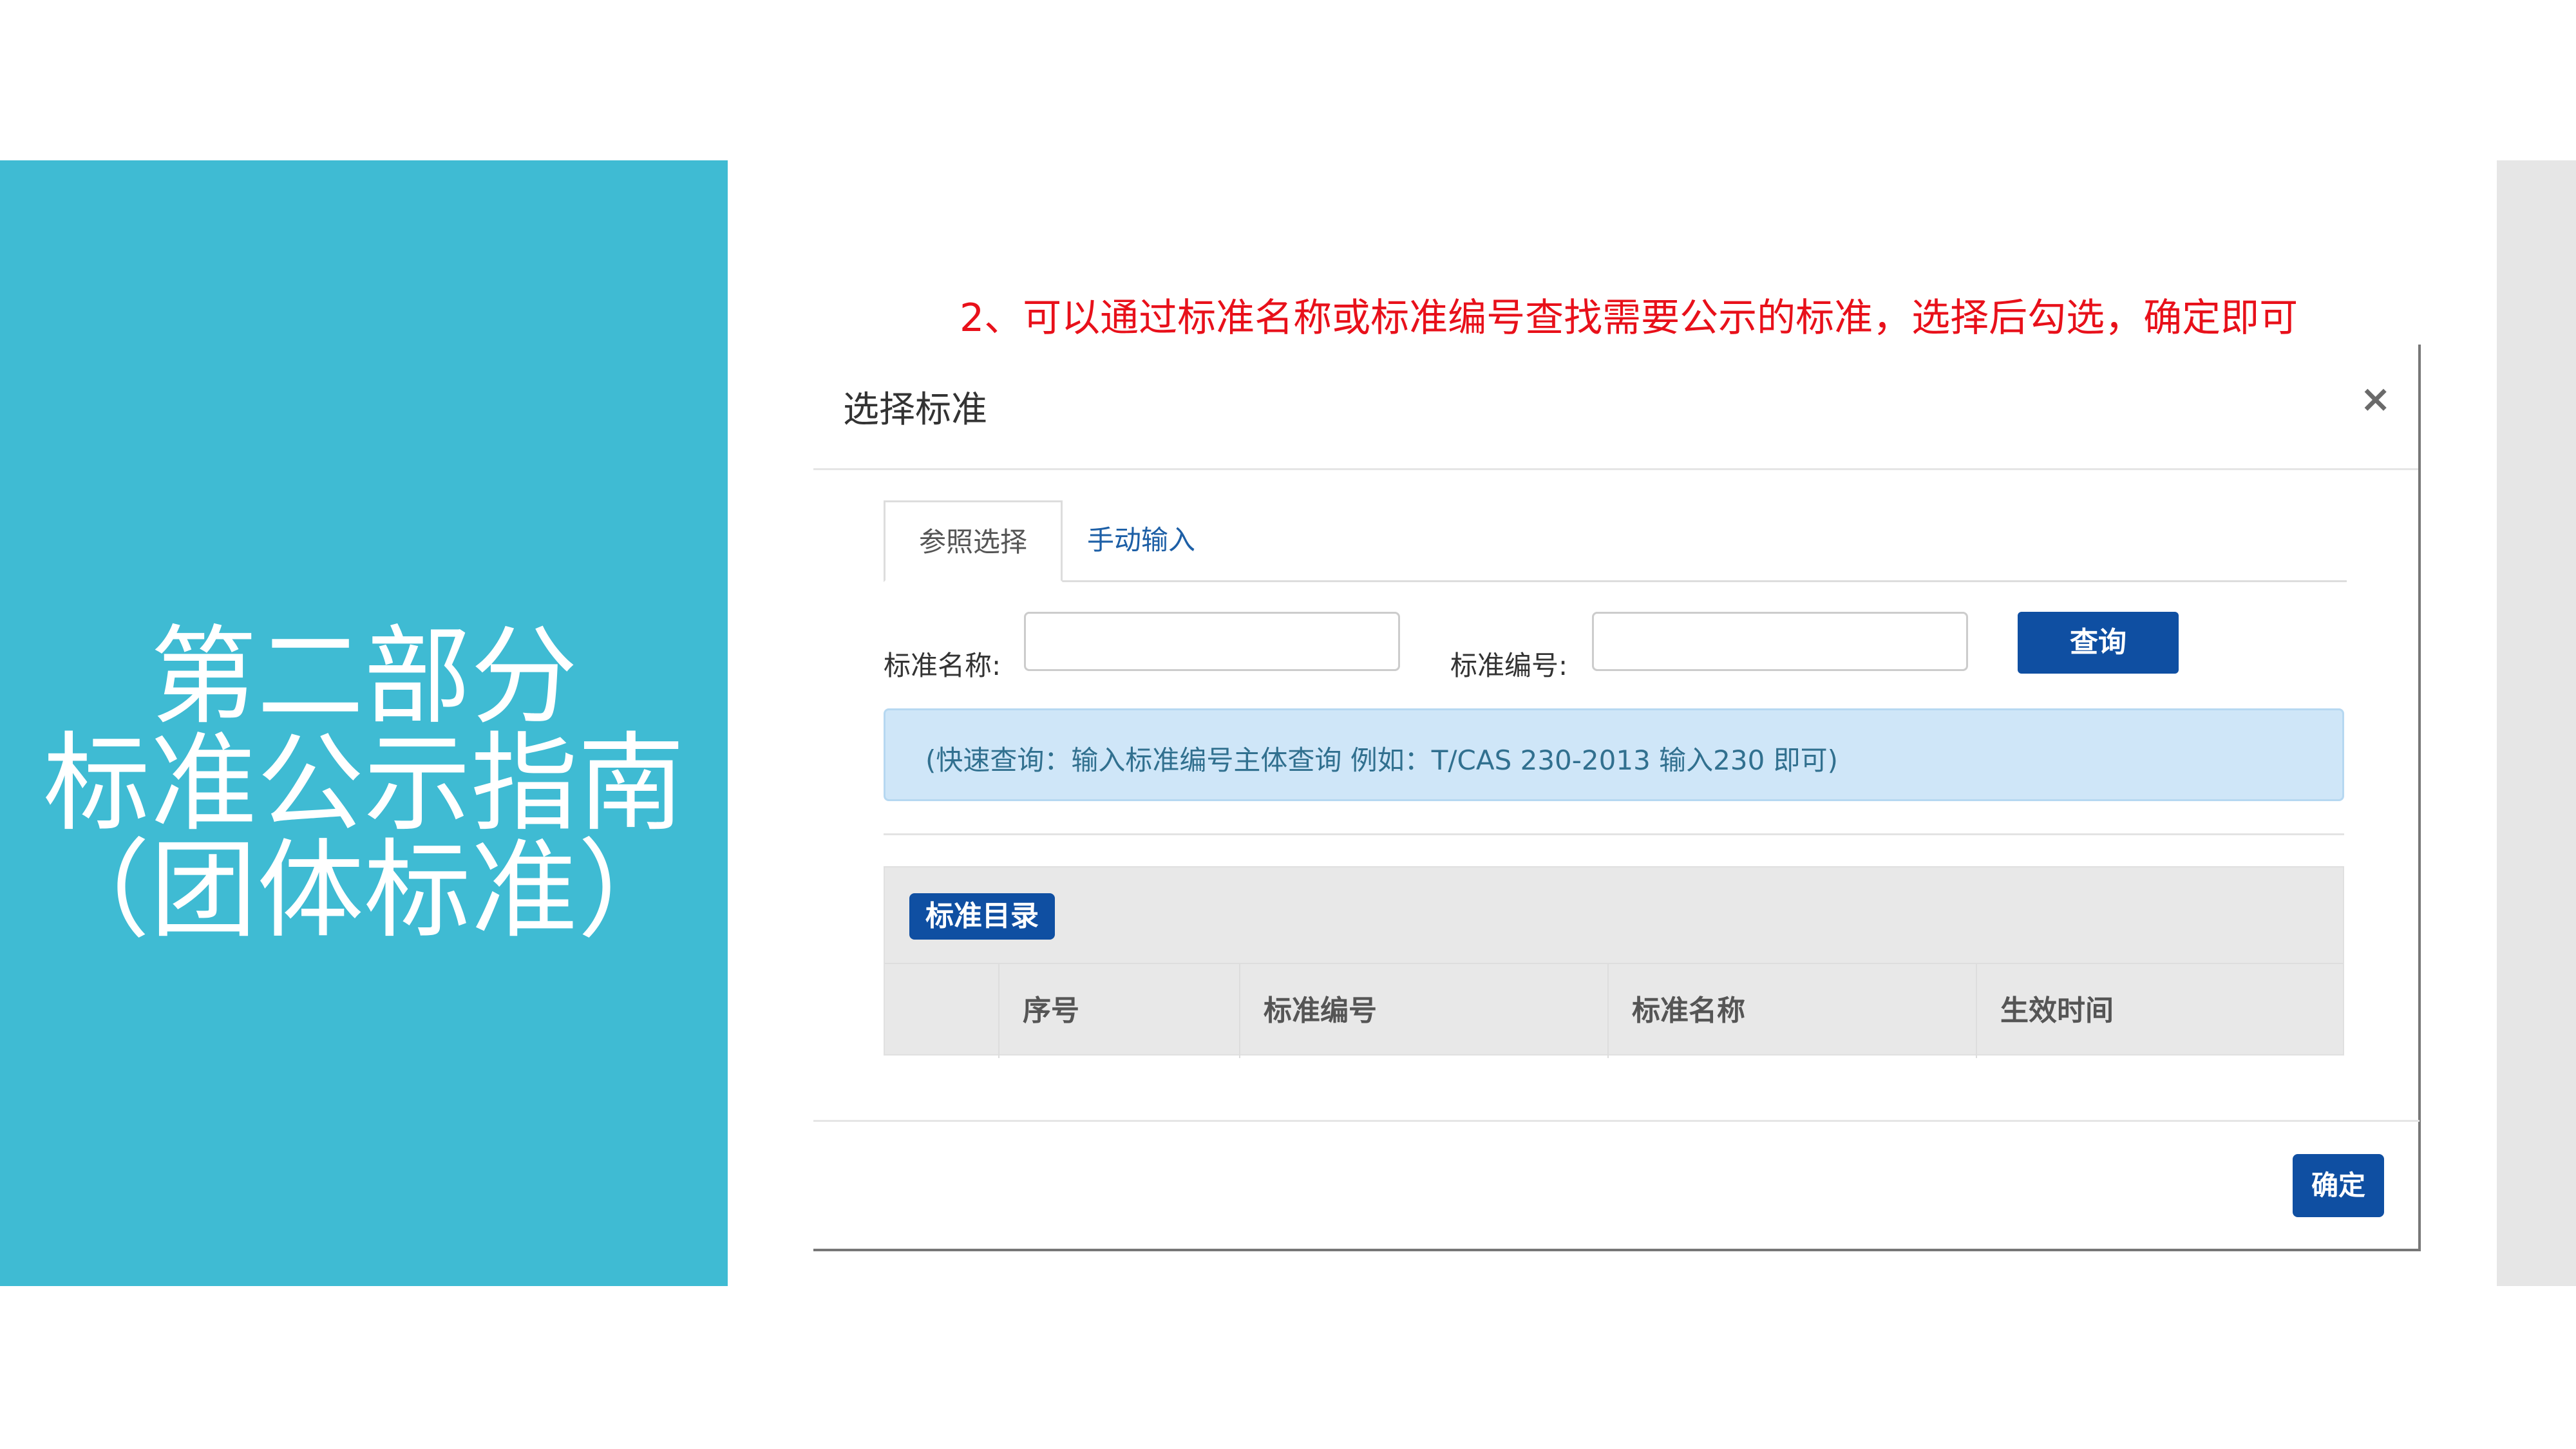 This screenshot has width=2576, height=1449. Describe the element at coordinates (974, 541) in the screenshot. I see `tab-reference-select: 参照选择` at that location.